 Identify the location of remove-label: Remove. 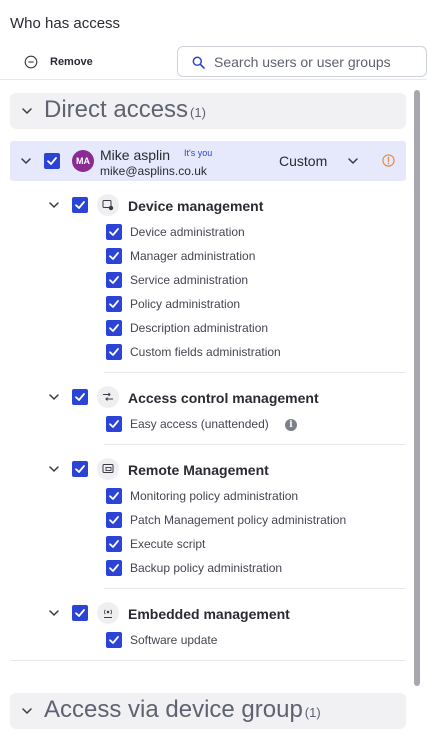
(71, 62).